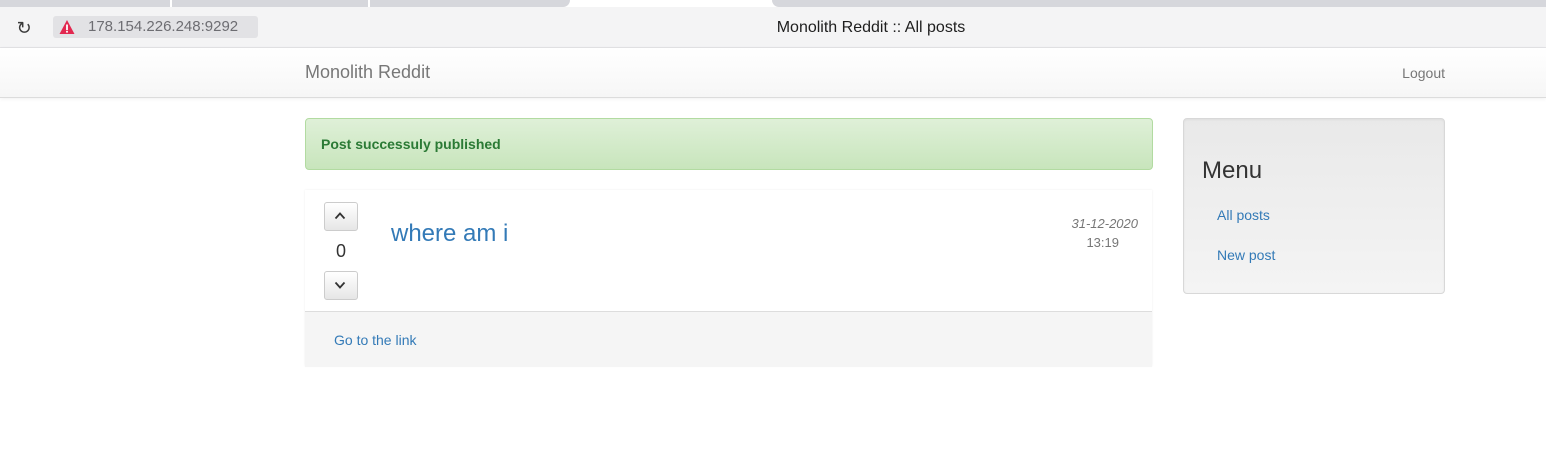 This screenshot has width=1546, height=466. I want to click on go-to-link: Go to the link, so click(375, 340).